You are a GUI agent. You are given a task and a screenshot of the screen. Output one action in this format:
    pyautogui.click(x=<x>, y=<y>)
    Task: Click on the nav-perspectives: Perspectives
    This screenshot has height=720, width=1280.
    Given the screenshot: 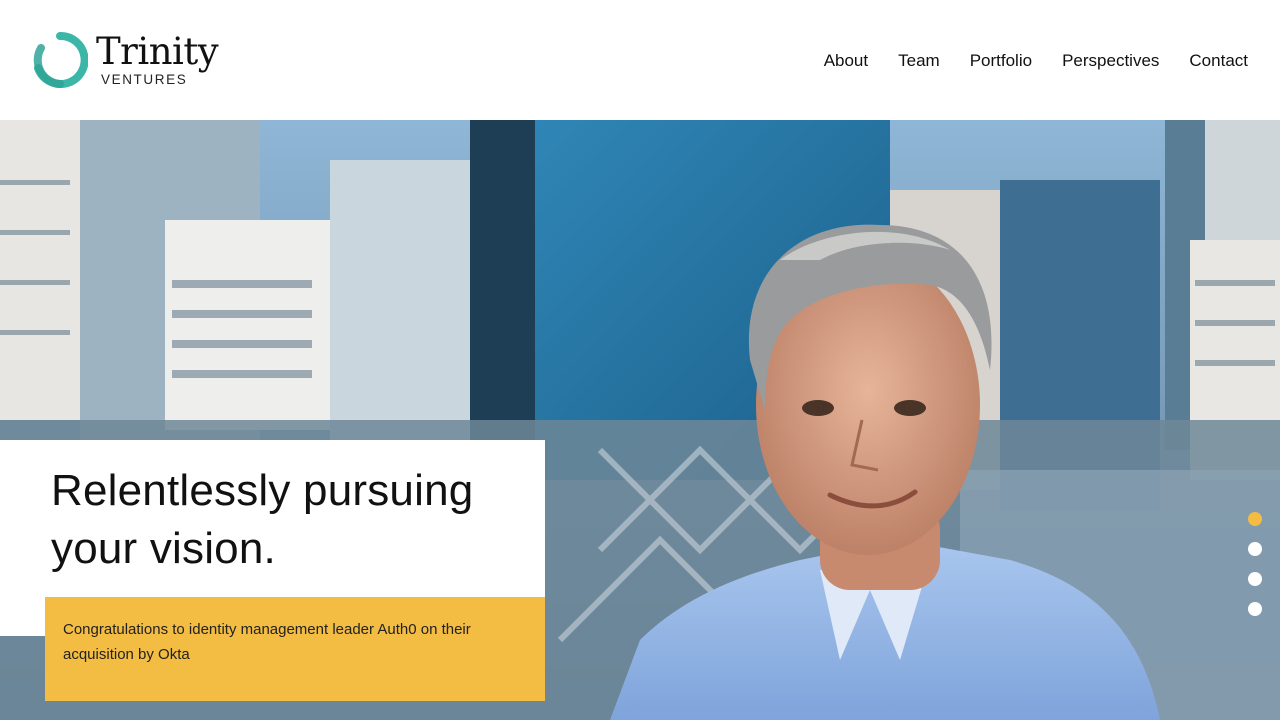 What is the action you would take?
    pyautogui.click(x=1110, y=61)
    